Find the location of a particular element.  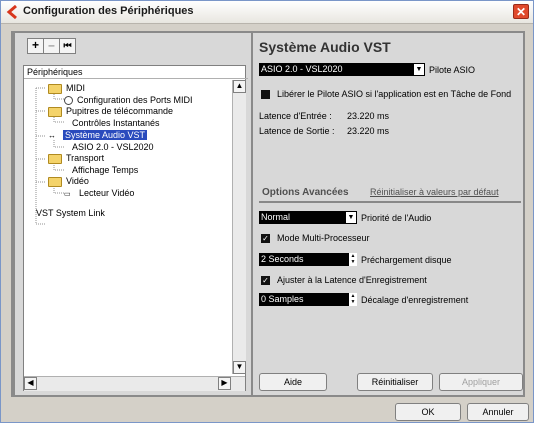

asio-driver-label: Pilote ASIO is located at coordinates (452, 70).